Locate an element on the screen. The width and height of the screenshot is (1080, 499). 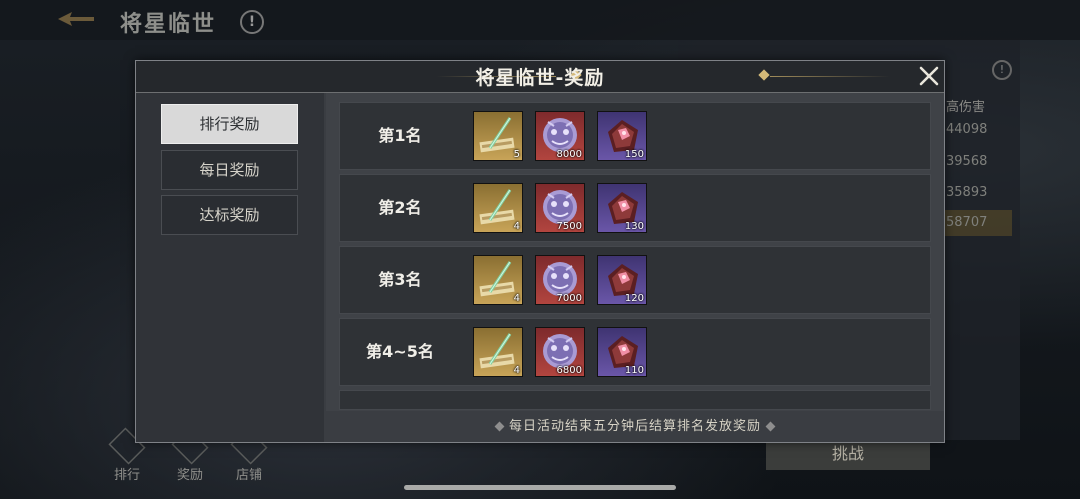
rank-label: 第3名 is located at coordinates (400, 279).